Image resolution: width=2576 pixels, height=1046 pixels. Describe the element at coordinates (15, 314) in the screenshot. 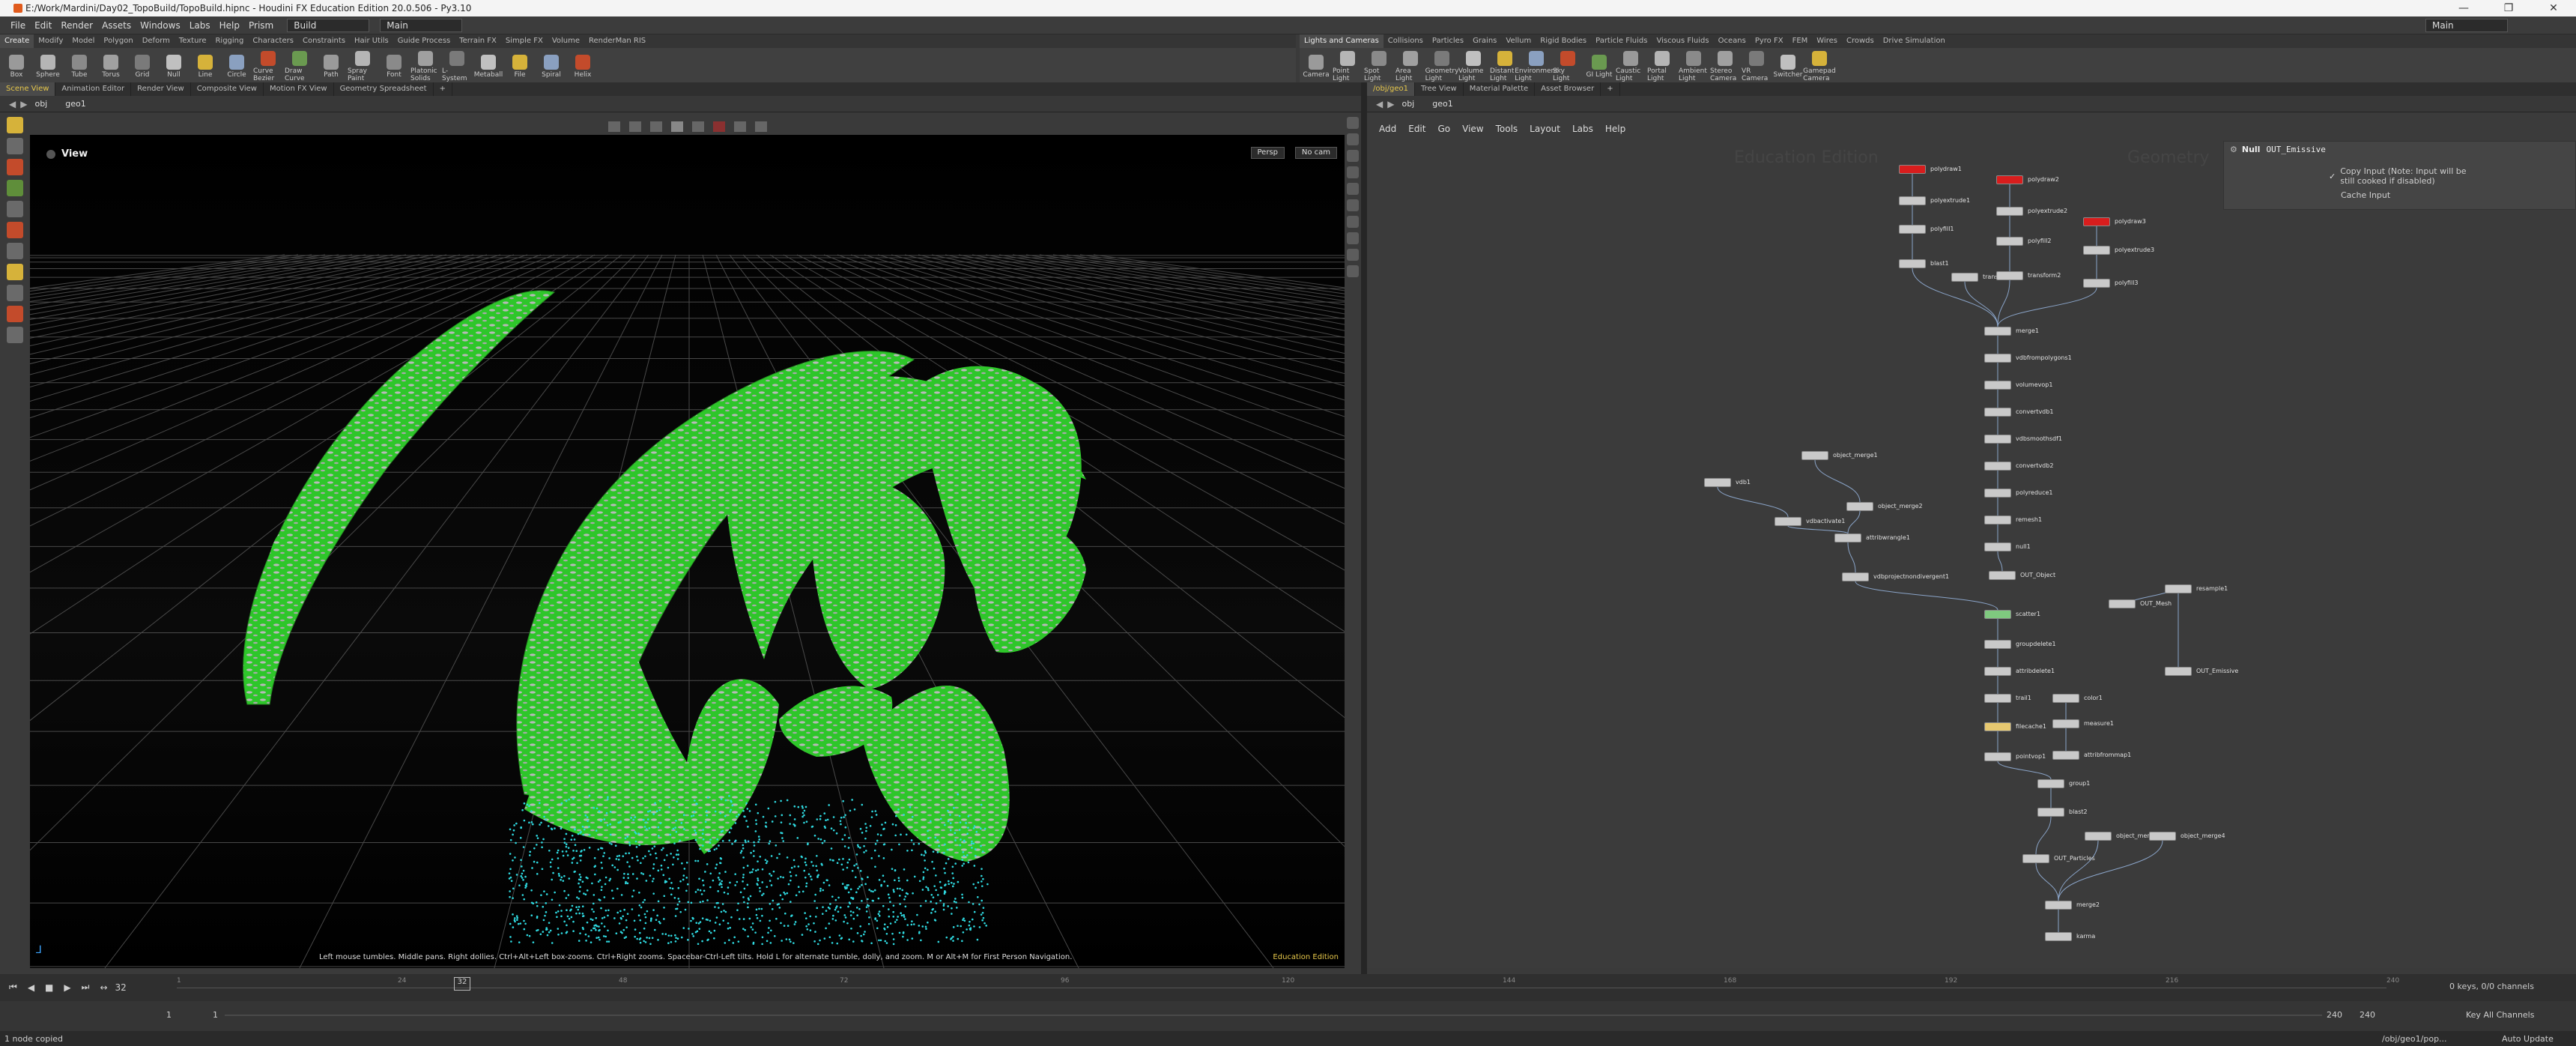

I see `magnet-icon` at that location.